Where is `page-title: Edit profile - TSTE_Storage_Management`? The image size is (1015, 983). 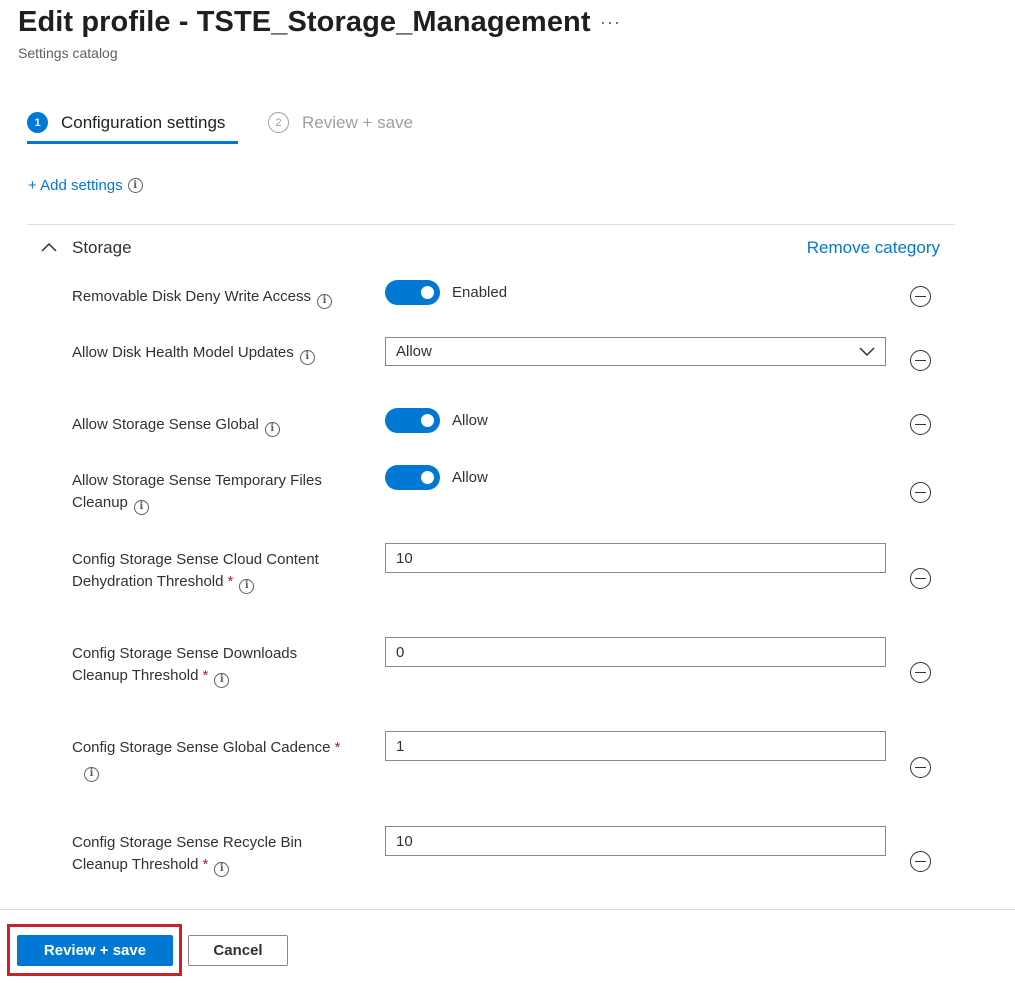
page-title: Edit profile - TSTE_Storage_Management is located at coordinates (304, 22).